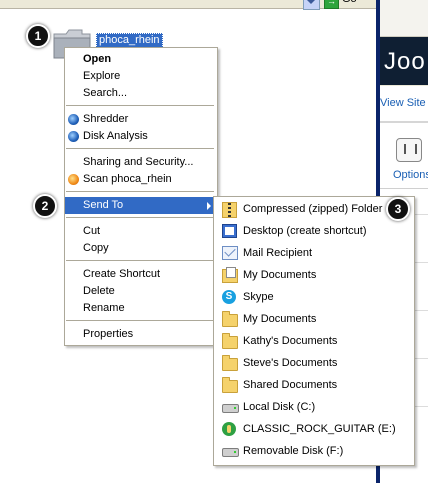 The height and width of the screenshot is (483, 428). I want to click on menu-item-open: Open, so click(141, 59).